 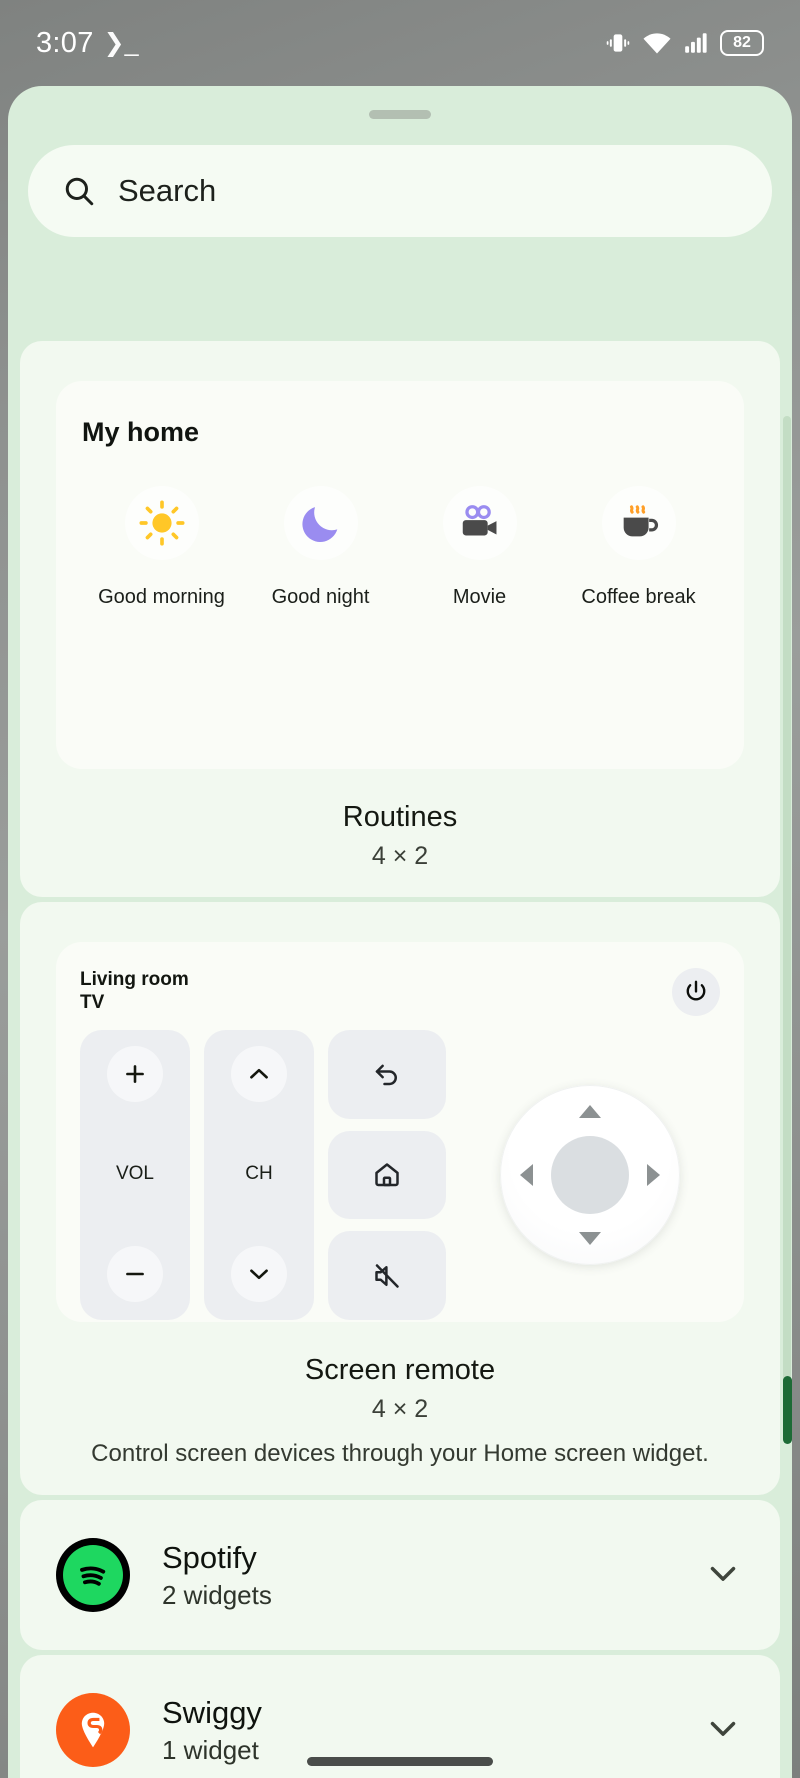 I want to click on nav-button-column, so click(x=387, y=1175).